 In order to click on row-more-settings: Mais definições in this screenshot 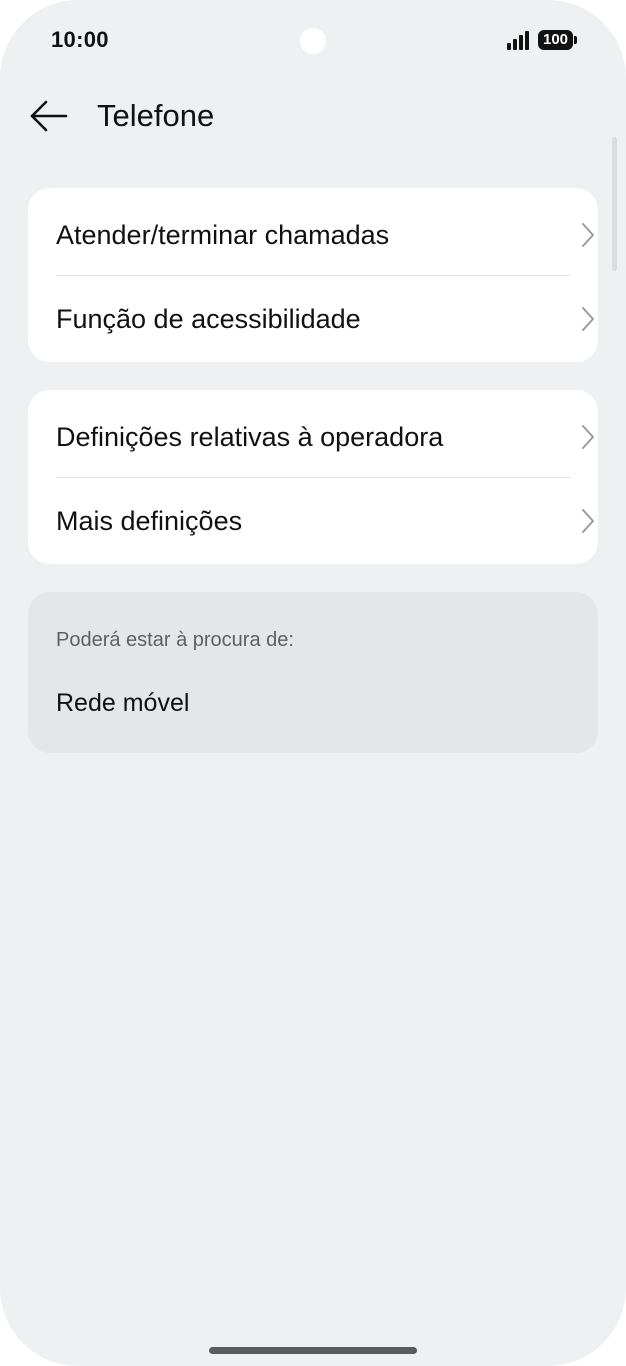, I will do `click(313, 521)`.